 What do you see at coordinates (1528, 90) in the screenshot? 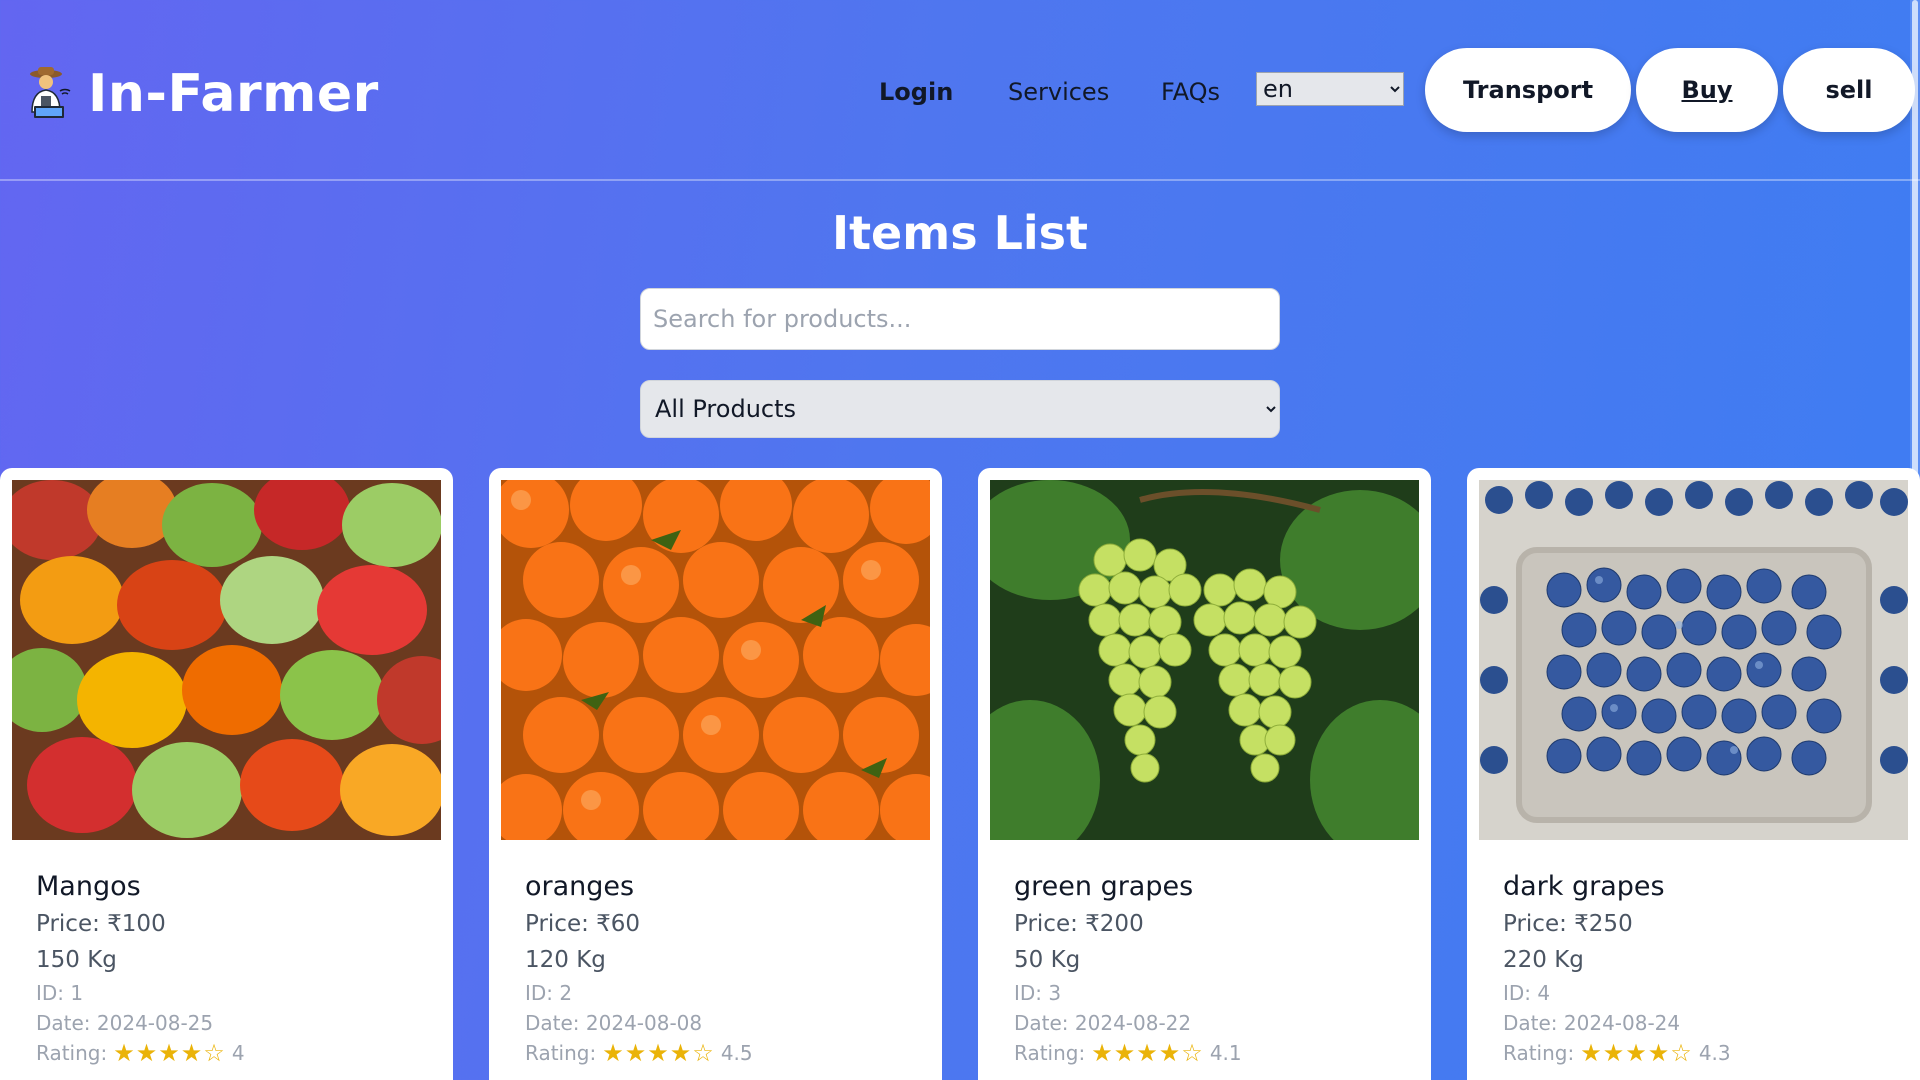
I see `transport-button: Transport` at bounding box center [1528, 90].